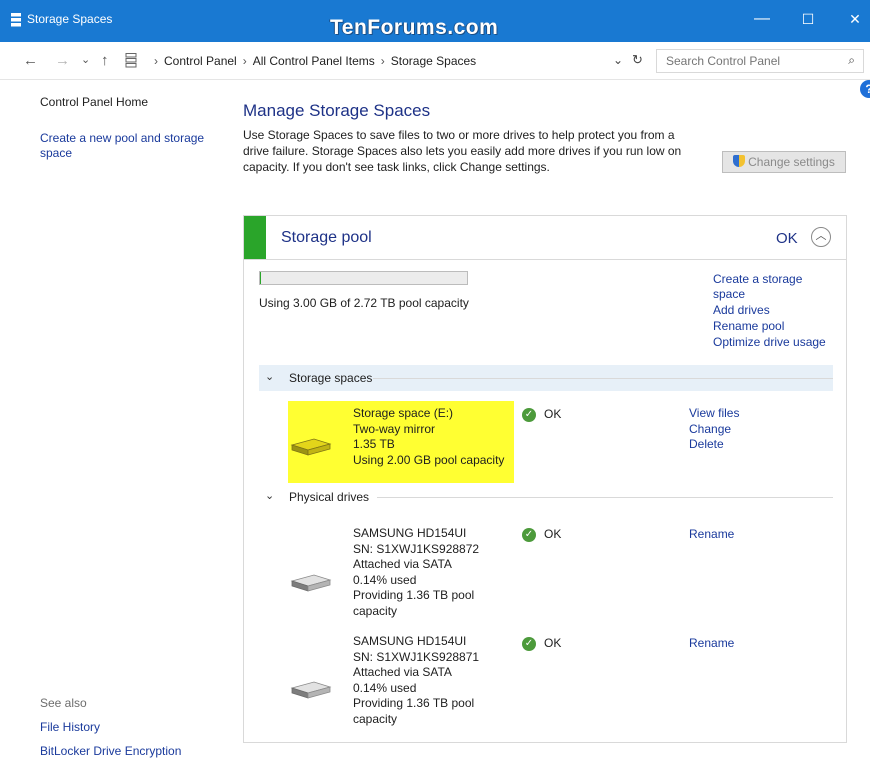 The image size is (870, 773). What do you see at coordinates (729, 294) in the screenshot?
I see `create-storage-space-link-line2: space` at bounding box center [729, 294].